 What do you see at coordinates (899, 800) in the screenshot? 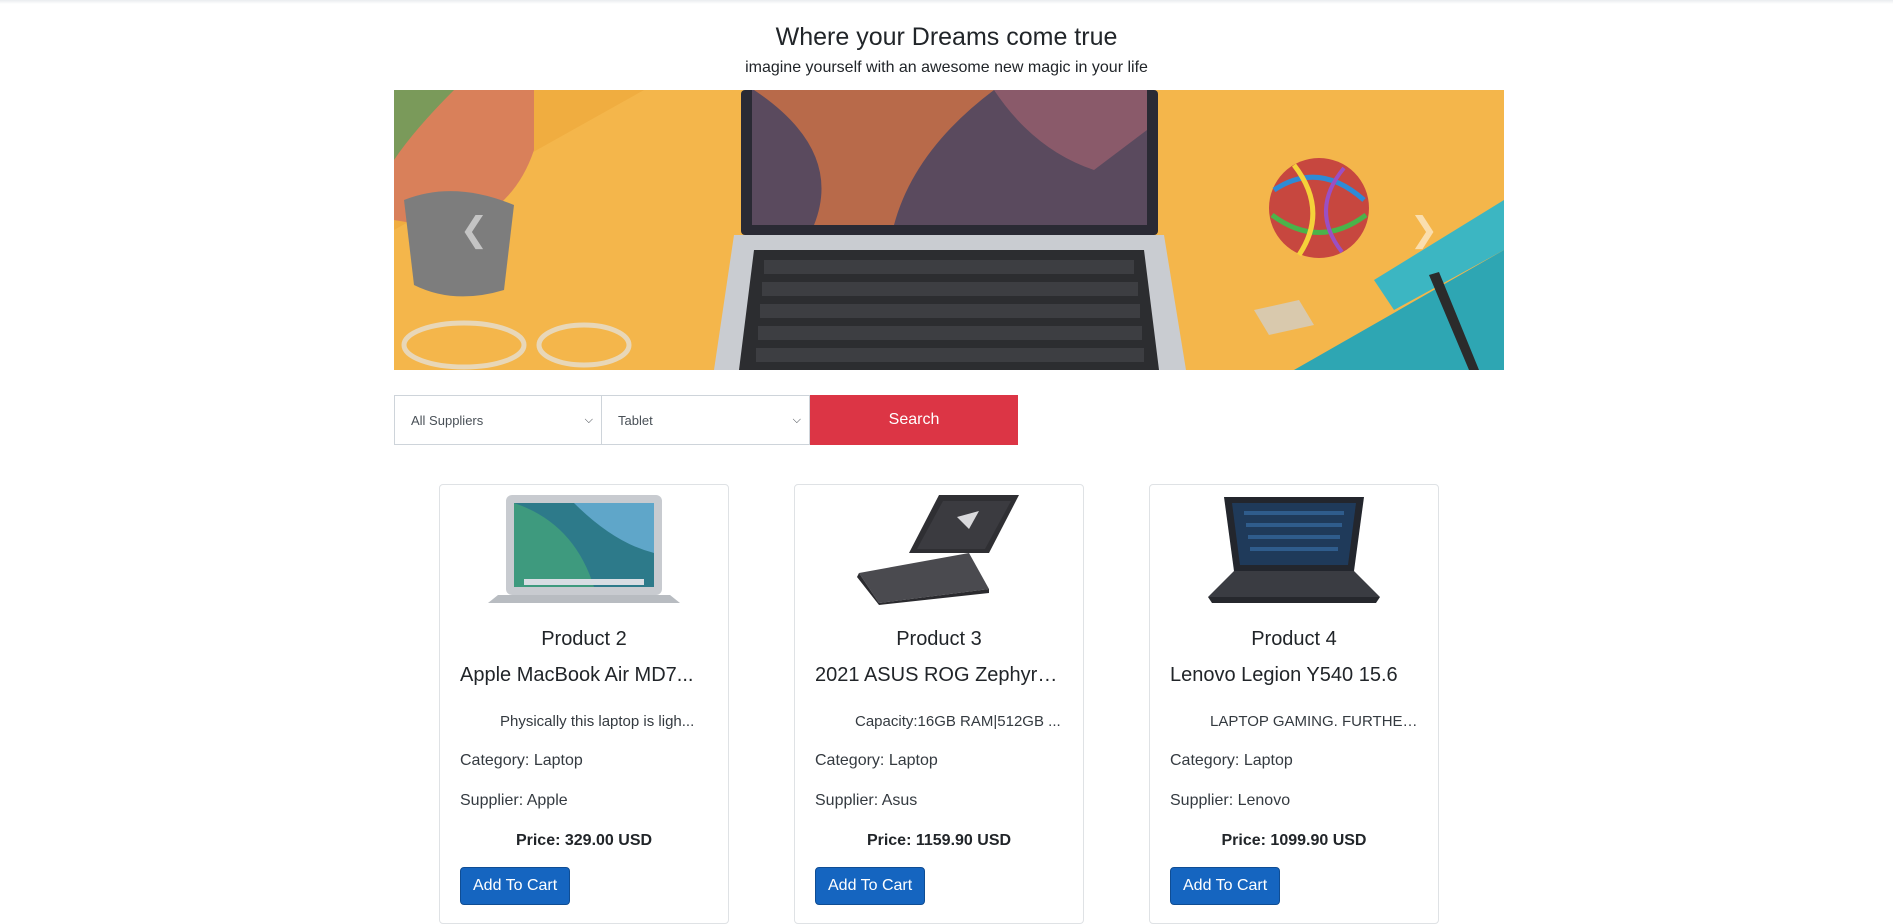
I see `supplier-value: Asus` at bounding box center [899, 800].